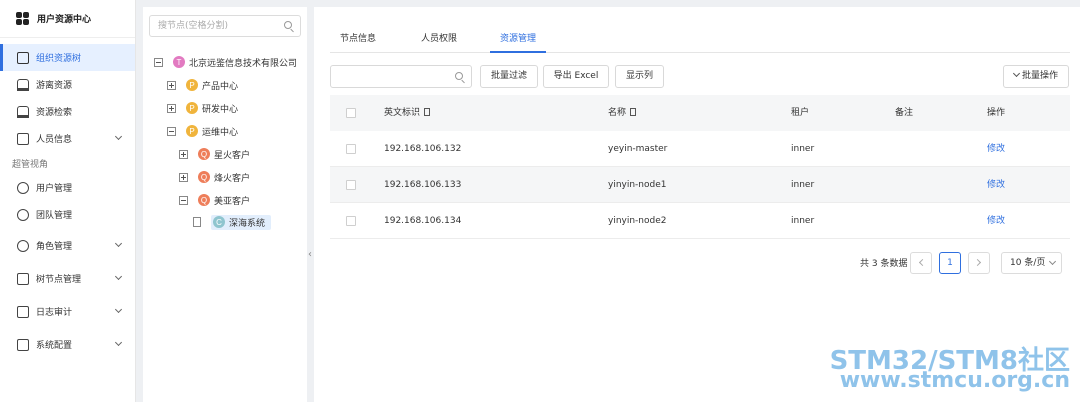 The width and height of the screenshot is (1080, 402). I want to click on page-button-current: 1, so click(950, 263).